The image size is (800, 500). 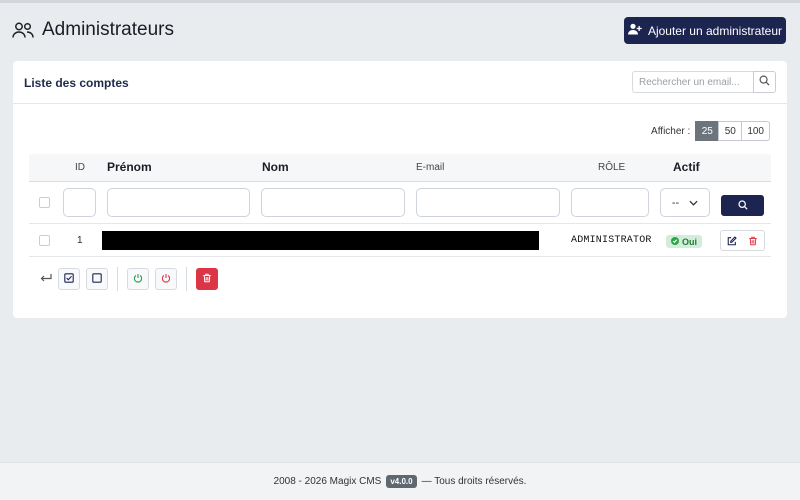 I want to click on power-on-icon, so click(x=138, y=279).